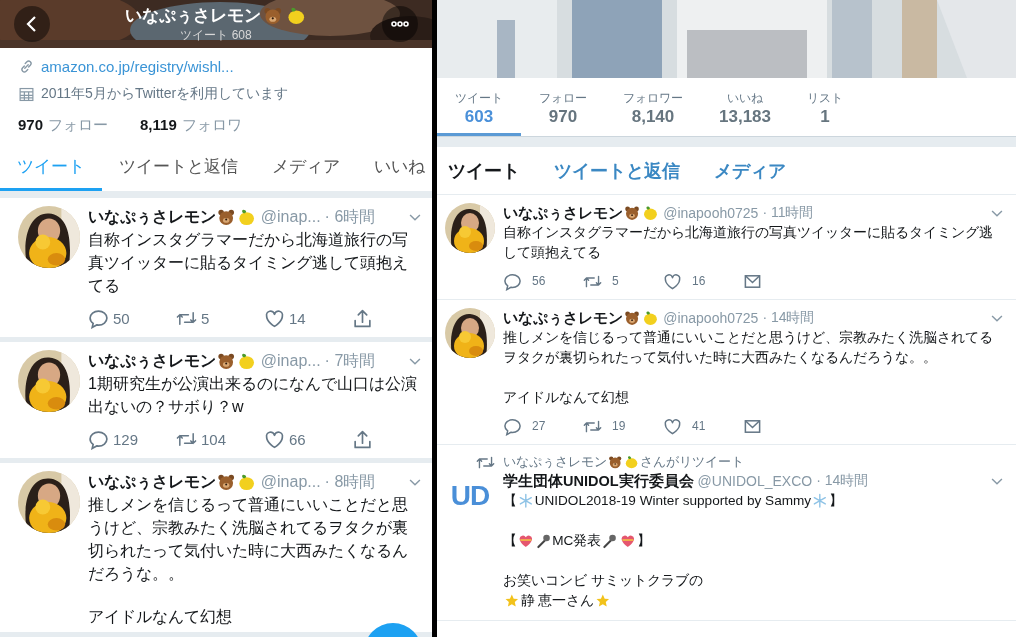  What do you see at coordinates (308, 439) in the screenshot?
I see `like-button: 66` at bounding box center [308, 439].